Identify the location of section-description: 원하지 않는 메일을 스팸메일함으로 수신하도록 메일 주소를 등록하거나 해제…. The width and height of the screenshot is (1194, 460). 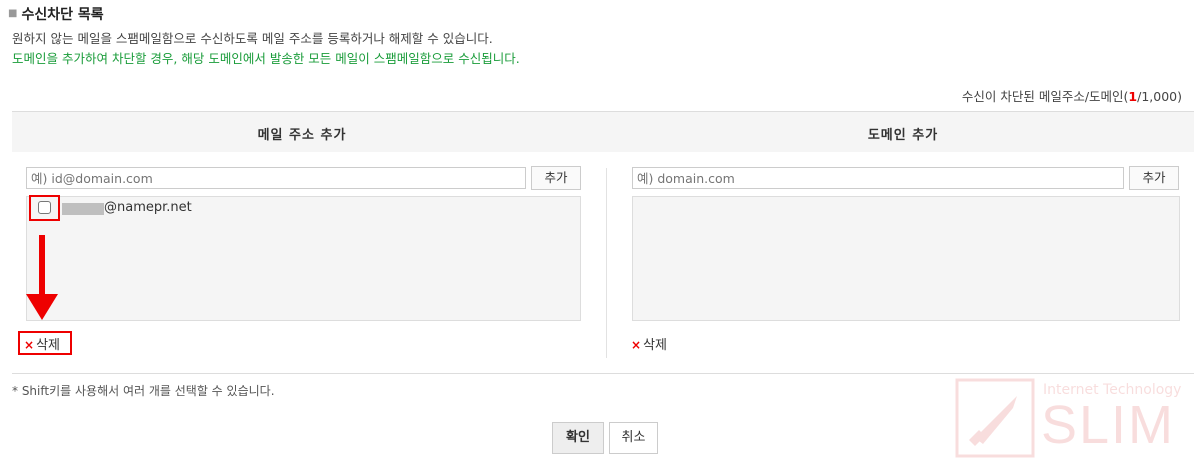
(252, 38).